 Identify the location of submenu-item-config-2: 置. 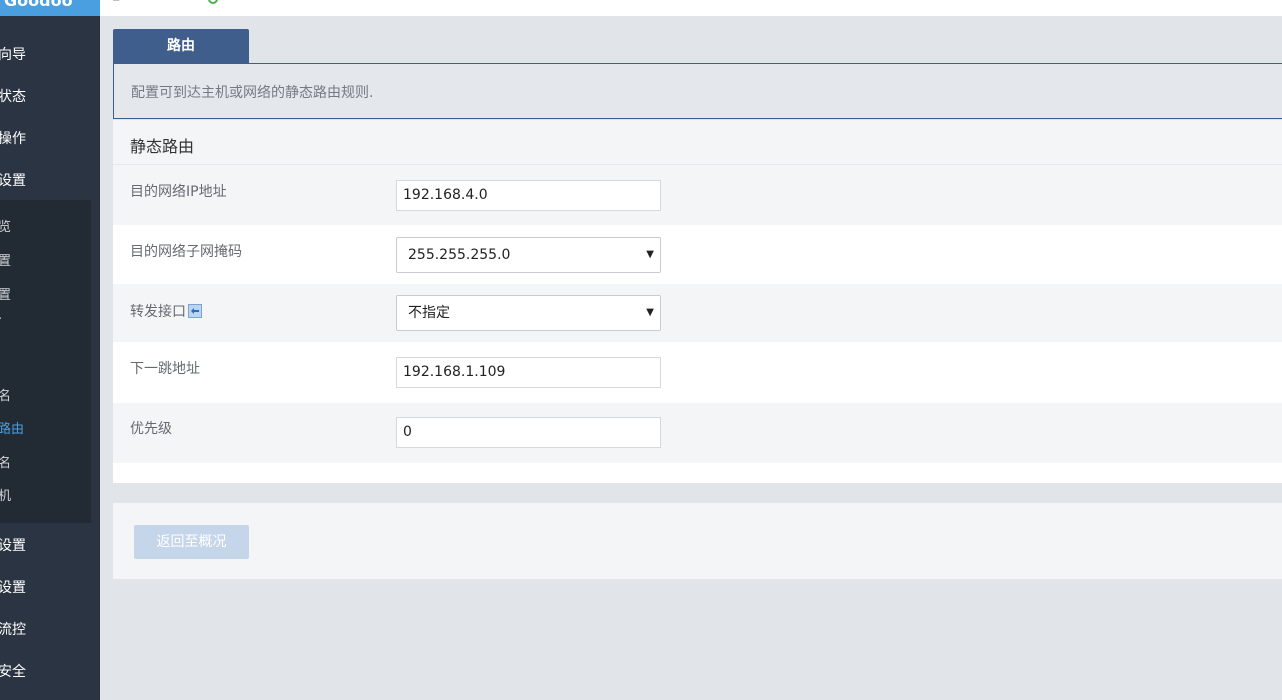
(5, 293).